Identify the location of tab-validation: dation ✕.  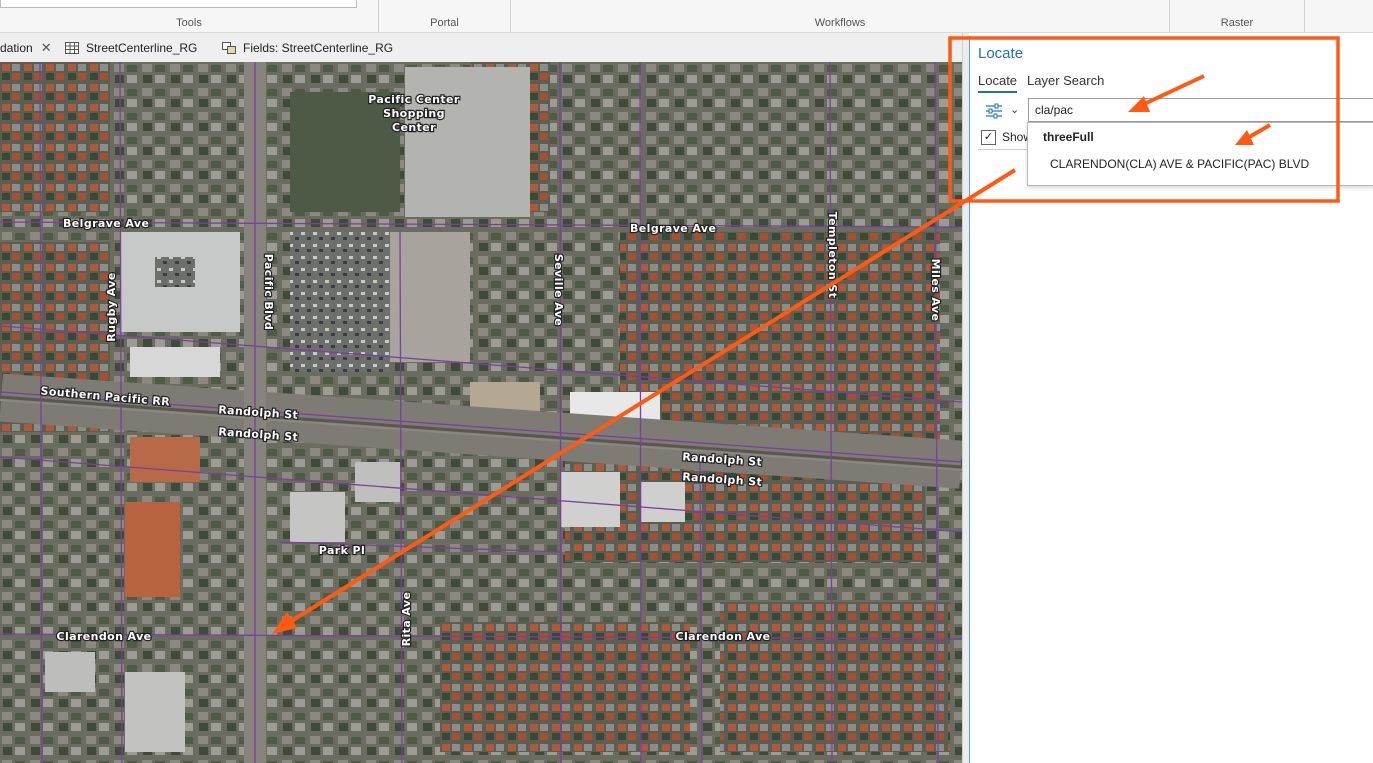
(26, 47).